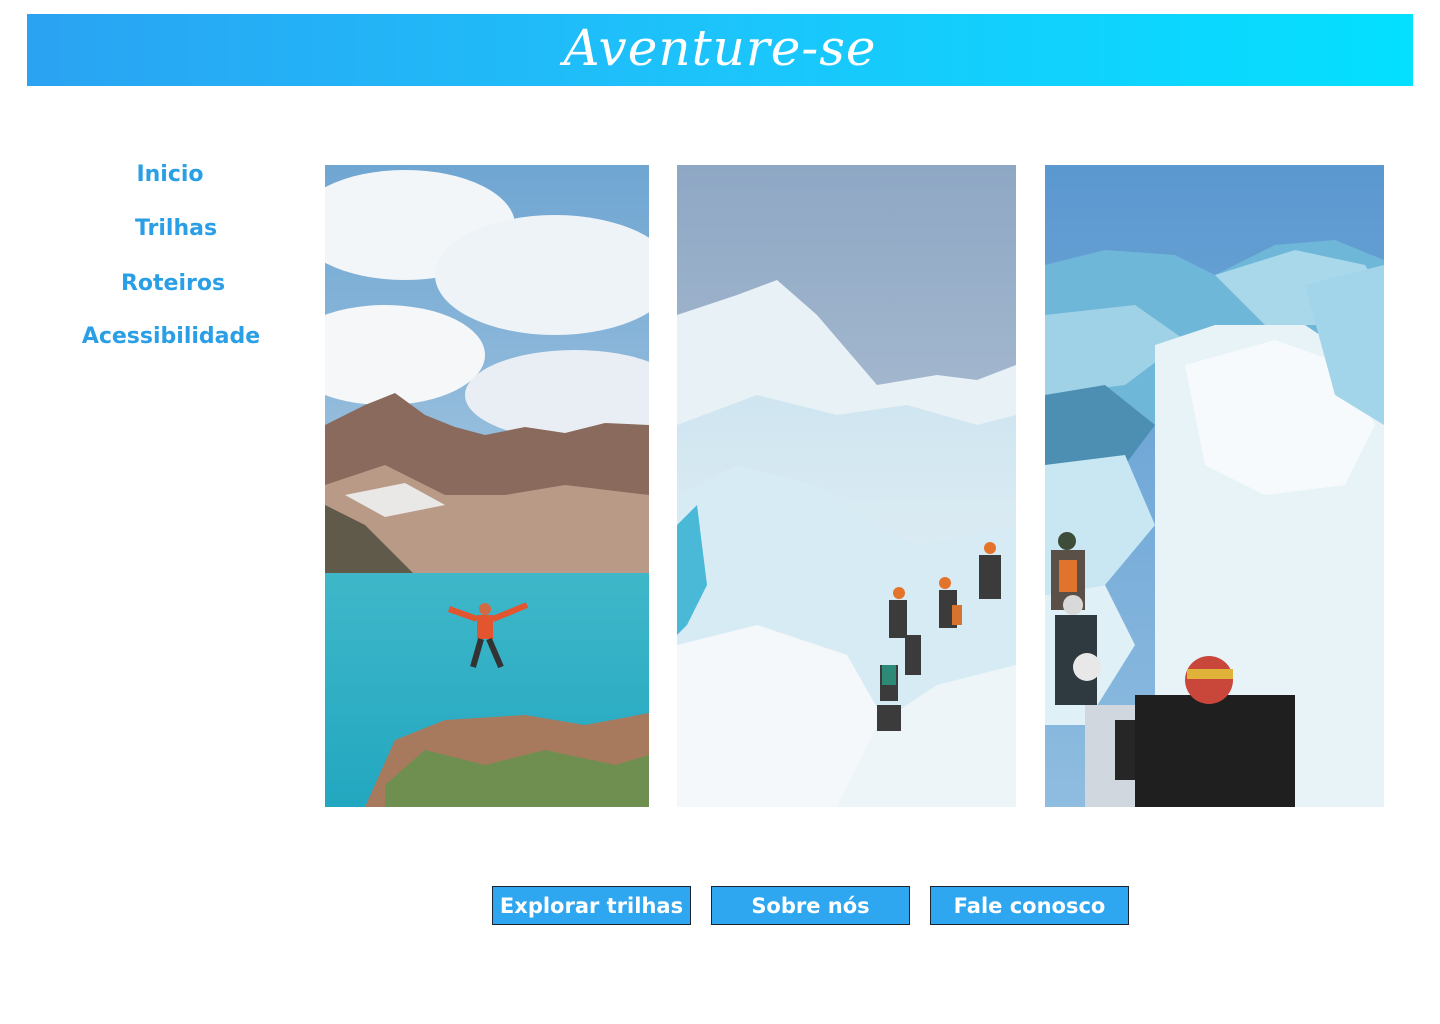  Describe the element at coordinates (591, 905) in the screenshot. I see `explore-trails-button: Explorar trilhas` at that location.